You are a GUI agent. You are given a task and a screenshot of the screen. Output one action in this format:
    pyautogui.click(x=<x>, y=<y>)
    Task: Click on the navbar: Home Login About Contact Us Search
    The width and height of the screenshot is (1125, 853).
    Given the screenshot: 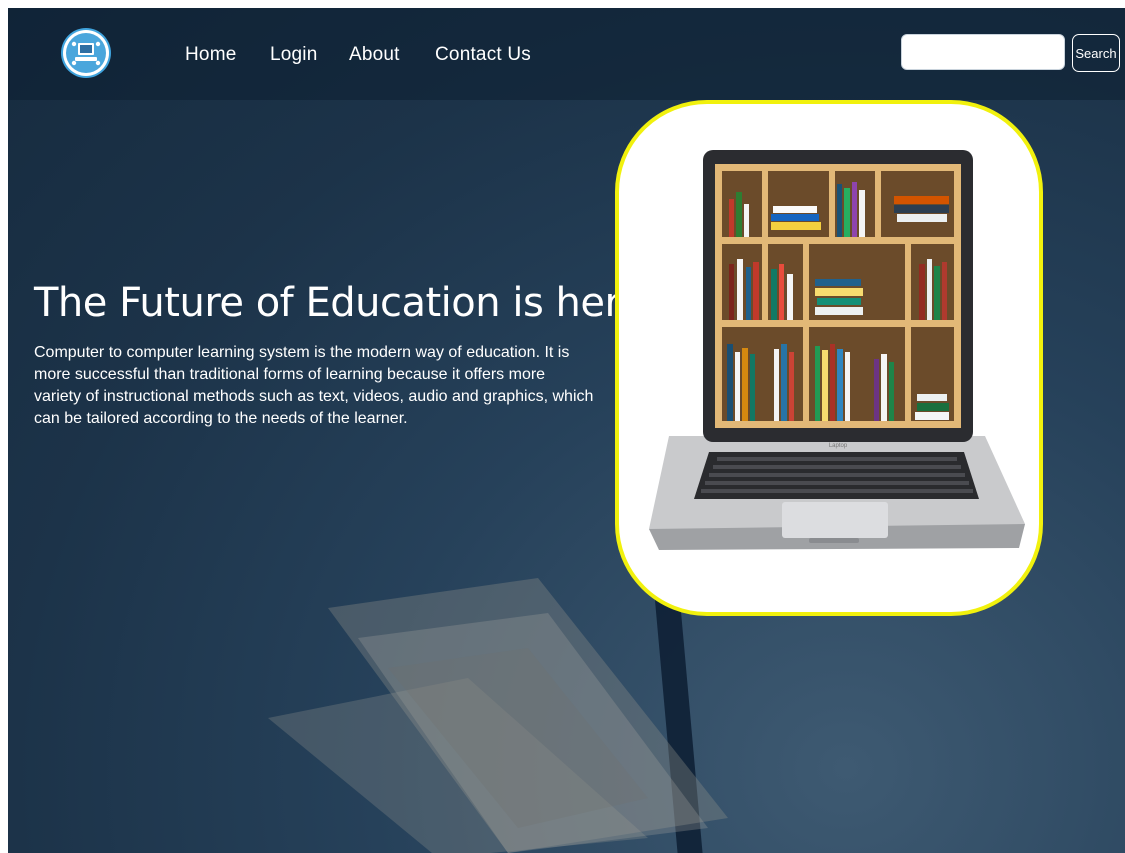 What is the action you would take?
    pyautogui.click(x=566, y=54)
    